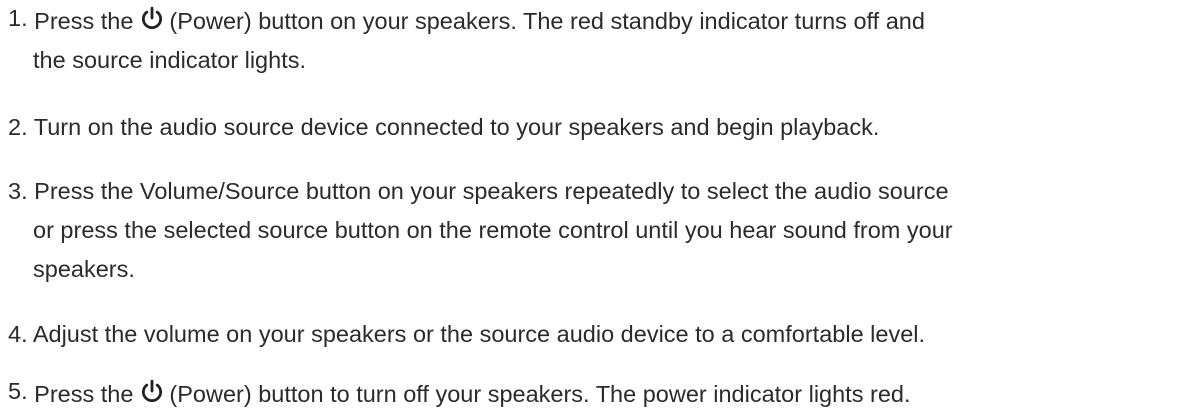  What do you see at coordinates (18, 391) in the screenshot?
I see `step-number: 5.` at bounding box center [18, 391].